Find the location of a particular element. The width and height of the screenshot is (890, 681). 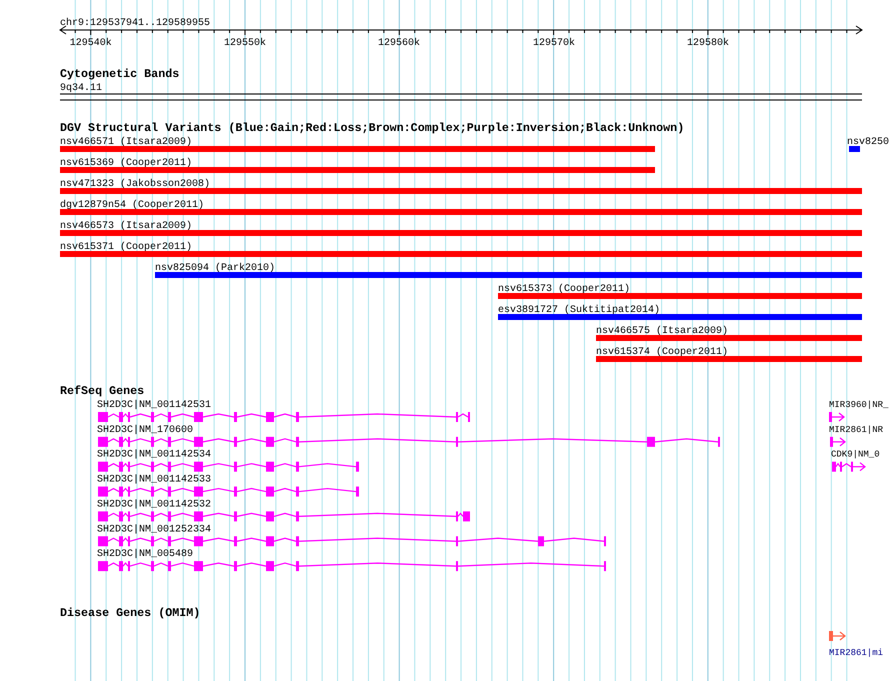

track-title: Cytogenetic Bands is located at coordinates (120, 74).